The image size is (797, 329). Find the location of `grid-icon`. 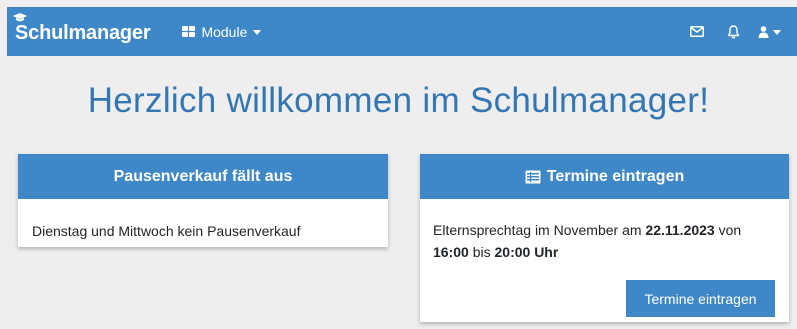

grid-icon is located at coordinates (189, 31).